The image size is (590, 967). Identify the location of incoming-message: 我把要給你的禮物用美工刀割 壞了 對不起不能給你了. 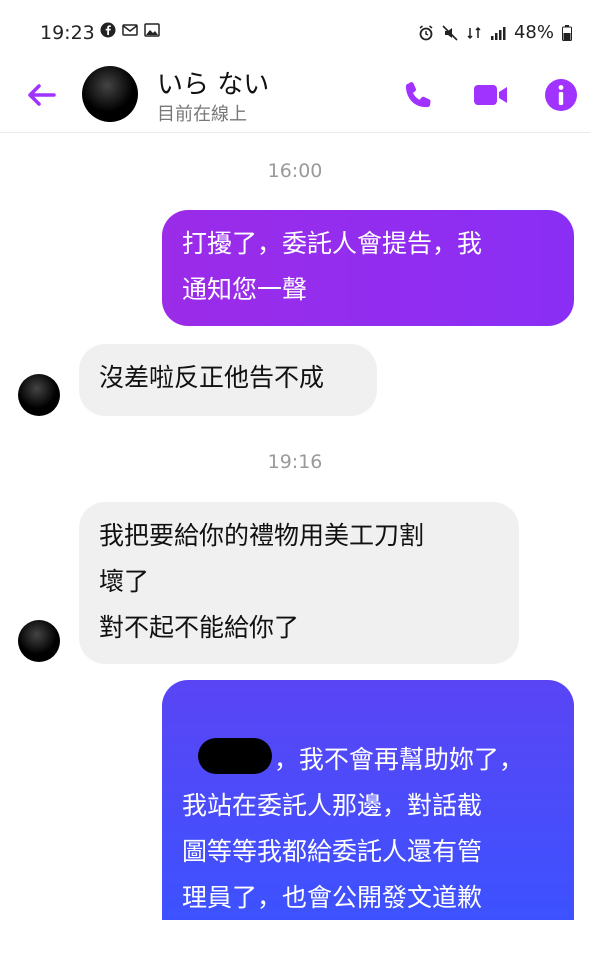
(299, 583).